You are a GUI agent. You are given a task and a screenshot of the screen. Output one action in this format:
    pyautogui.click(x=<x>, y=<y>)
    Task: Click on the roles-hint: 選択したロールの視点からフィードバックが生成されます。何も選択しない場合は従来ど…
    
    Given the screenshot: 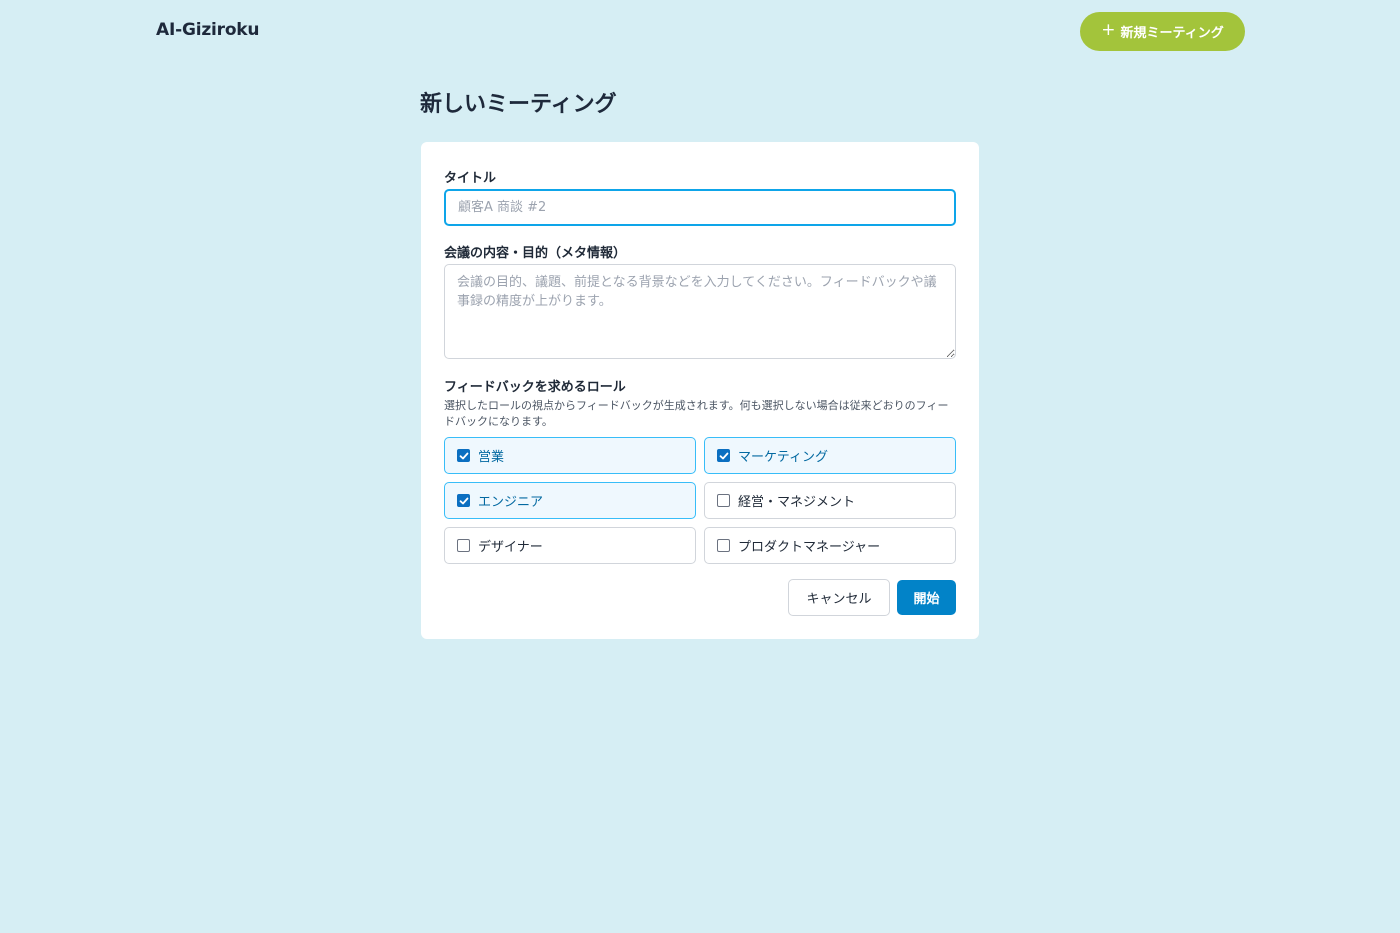 What is the action you would take?
    pyautogui.click(x=696, y=413)
    